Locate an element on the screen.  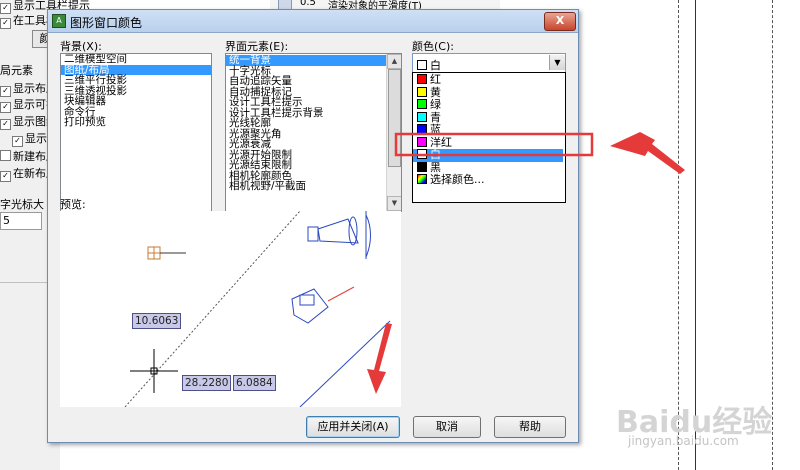
interface-element-list-item: 相机视野/平截面 is located at coordinates (306, 186).